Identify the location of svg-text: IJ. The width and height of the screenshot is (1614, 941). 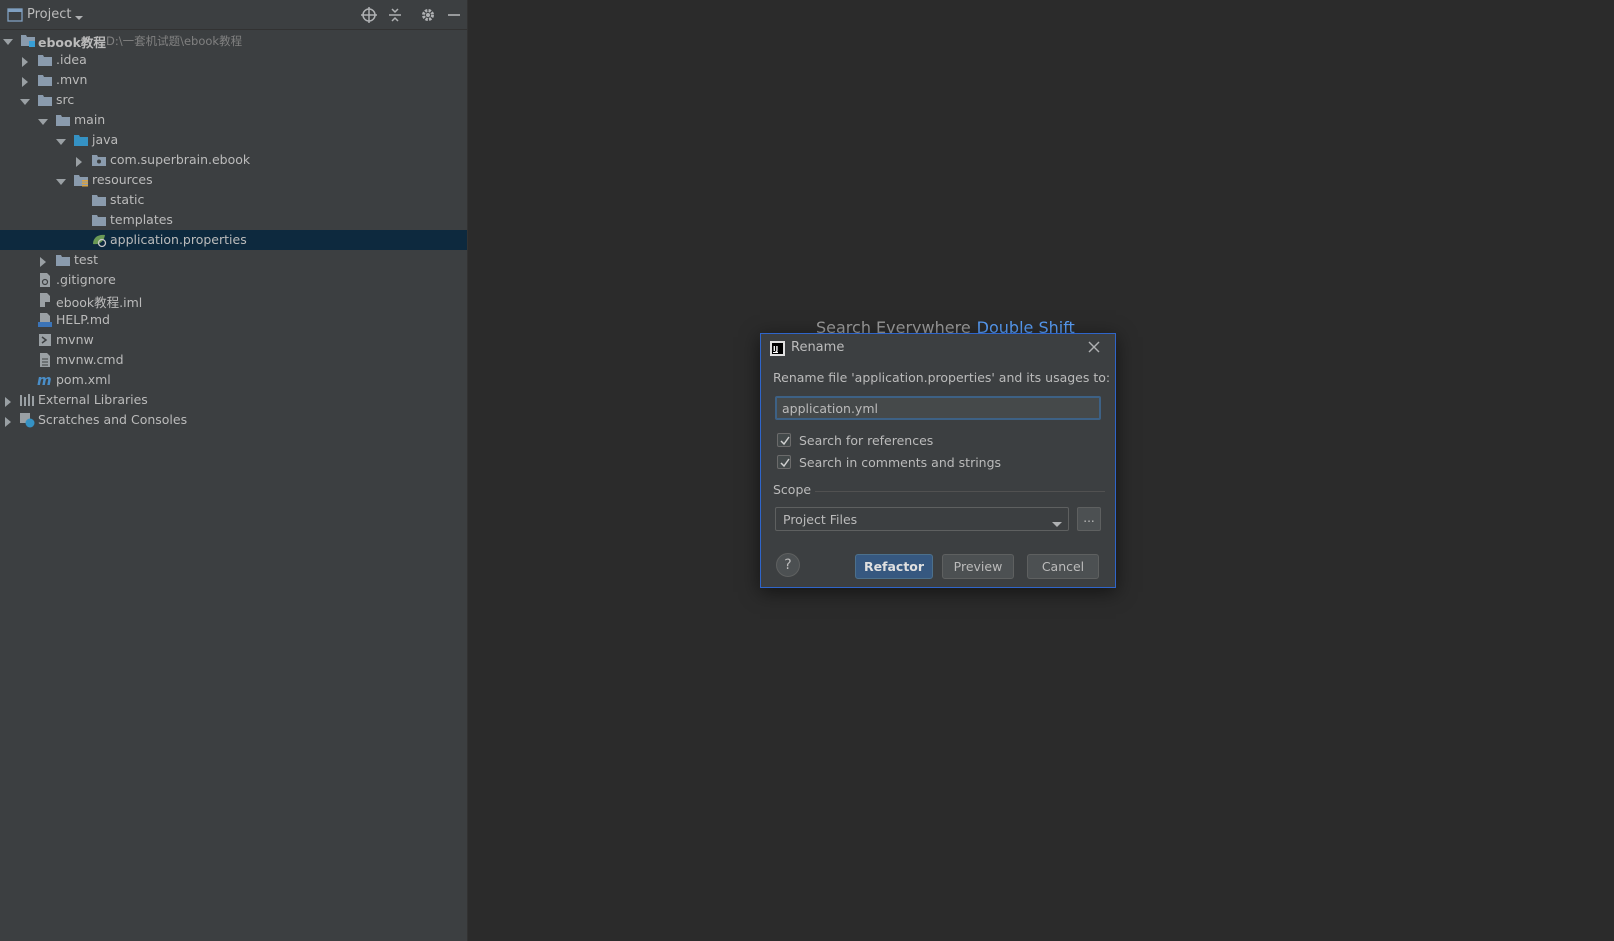
(775, 349).